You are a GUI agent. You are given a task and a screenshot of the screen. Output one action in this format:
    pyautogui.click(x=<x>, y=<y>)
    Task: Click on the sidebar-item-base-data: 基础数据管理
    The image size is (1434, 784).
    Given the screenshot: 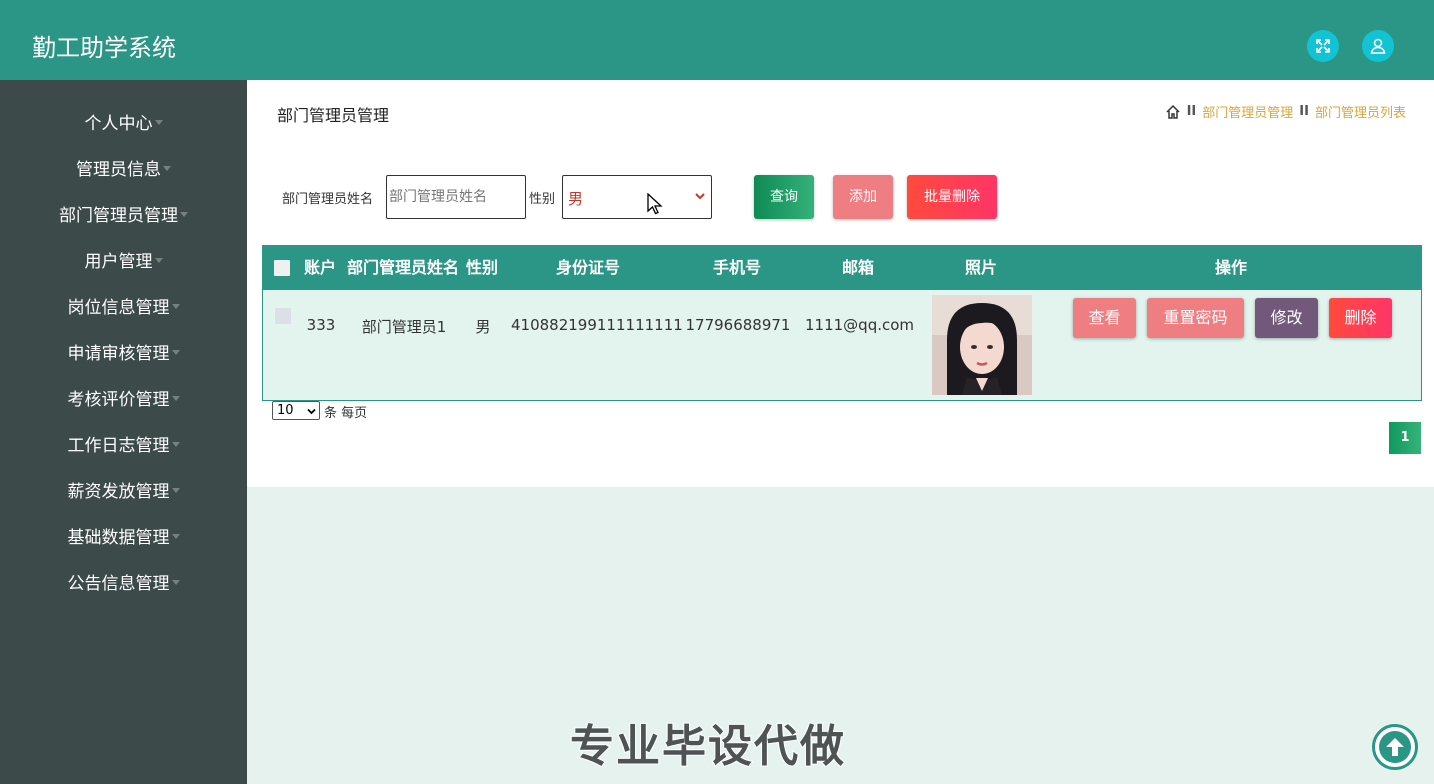 What is the action you would take?
    pyautogui.click(x=123, y=538)
    